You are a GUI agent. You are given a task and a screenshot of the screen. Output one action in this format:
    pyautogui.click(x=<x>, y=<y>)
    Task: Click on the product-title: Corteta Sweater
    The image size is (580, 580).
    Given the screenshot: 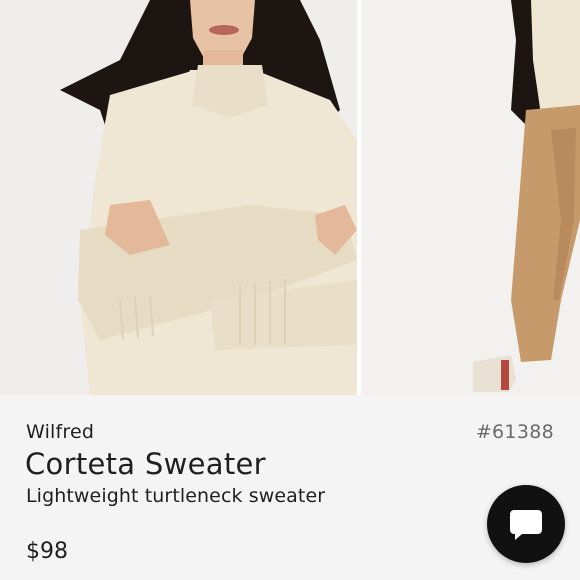 What is the action you would take?
    pyautogui.click(x=145, y=464)
    